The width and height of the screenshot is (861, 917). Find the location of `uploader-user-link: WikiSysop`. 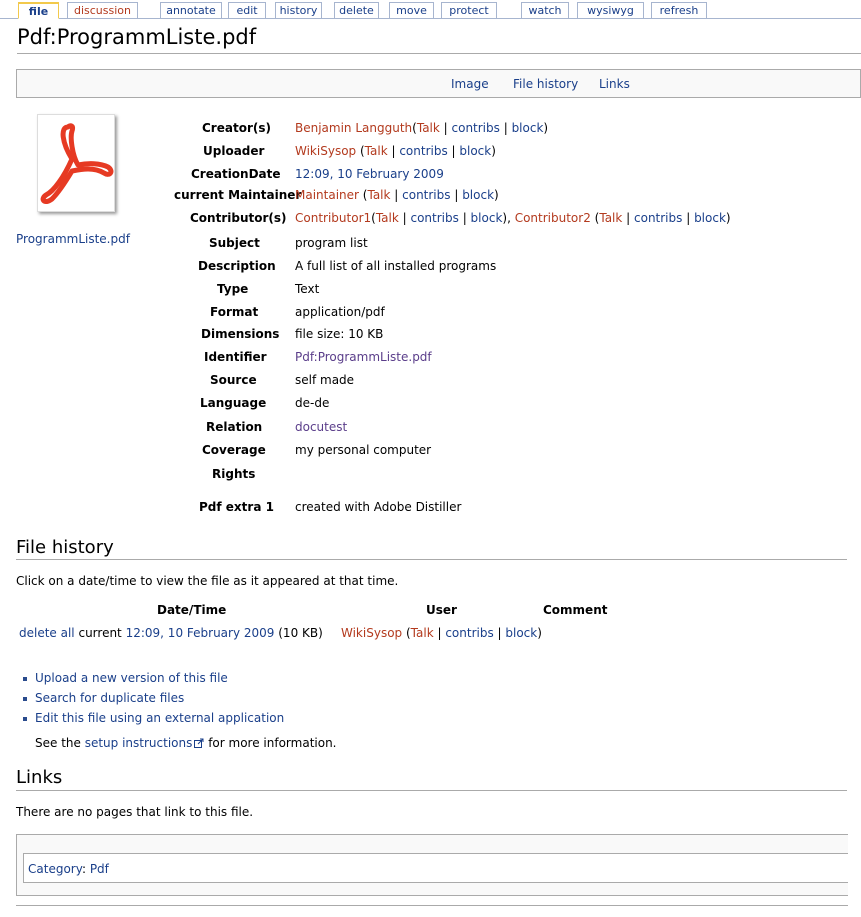

uploader-user-link: WikiSysop is located at coordinates (325, 151).